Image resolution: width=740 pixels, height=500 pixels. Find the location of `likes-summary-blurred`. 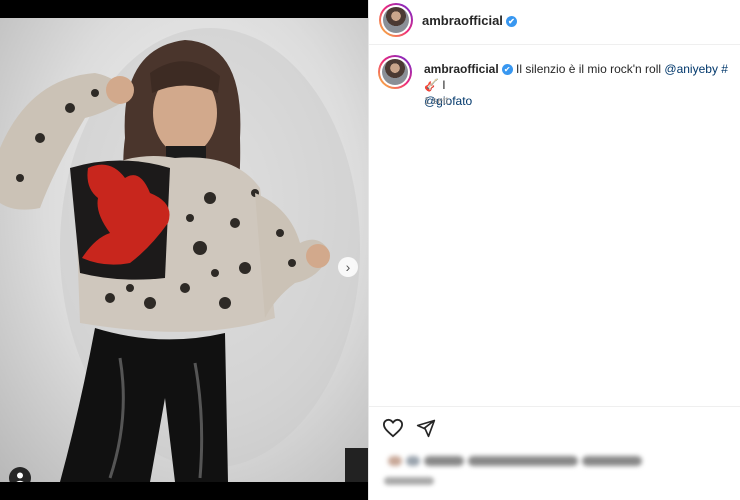

likes-summary-blurred is located at coordinates (518, 459).